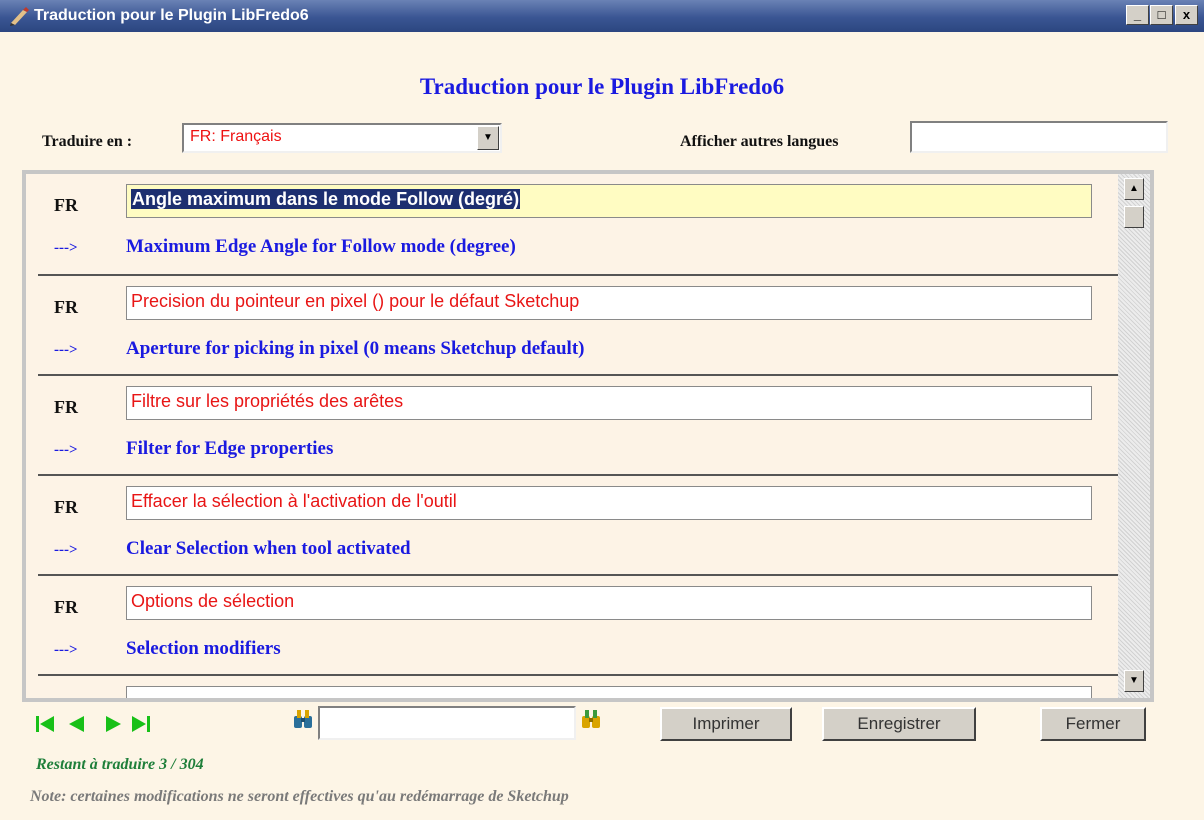  Describe the element at coordinates (488, 138) in the screenshot. I see `chevron-down-icon: ▼` at that location.